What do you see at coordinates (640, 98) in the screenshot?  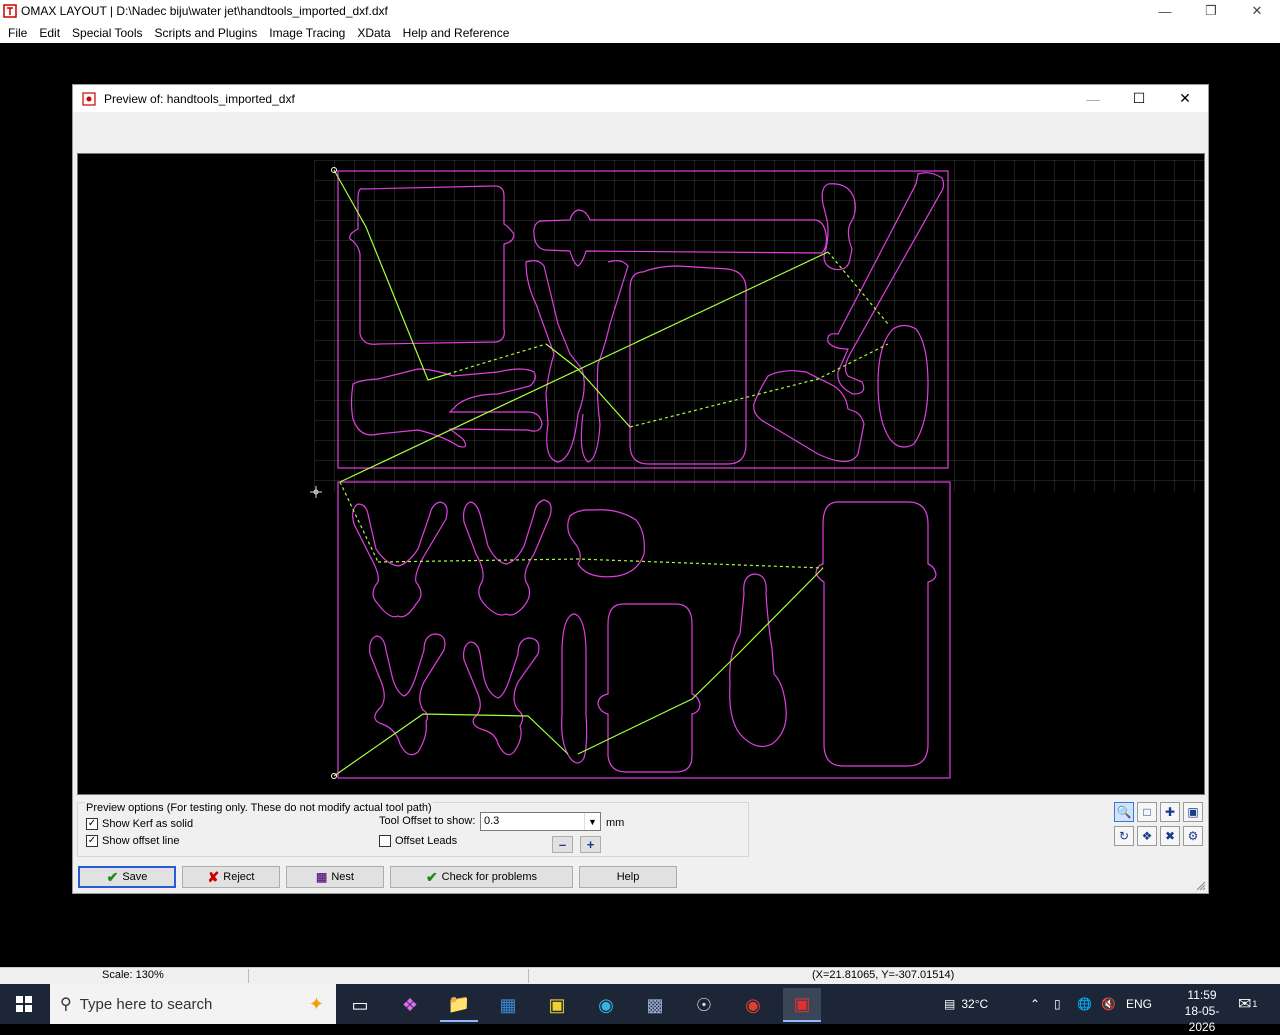 I see `dialog-titlebar: Preview of: handtools_imported_dxf — ☐ ✕` at bounding box center [640, 98].